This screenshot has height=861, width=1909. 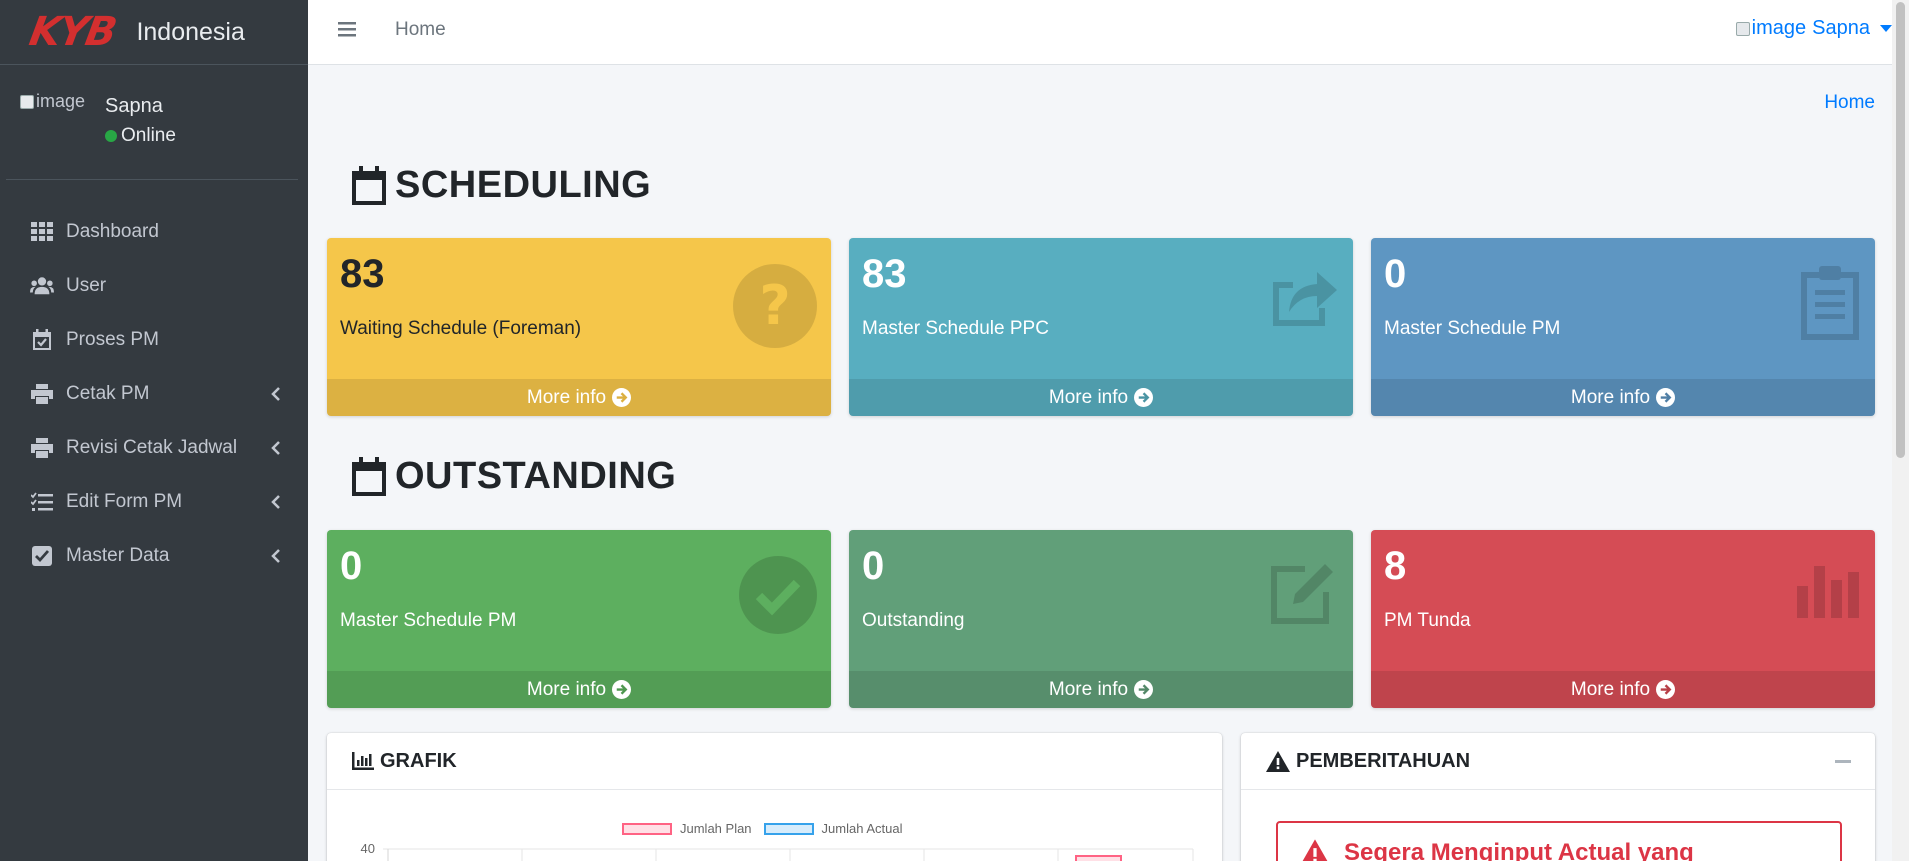 What do you see at coordinates (1900, 230) in the screenshot?
I see `scrollbar-thumb` at bounding box center [1900, 230].